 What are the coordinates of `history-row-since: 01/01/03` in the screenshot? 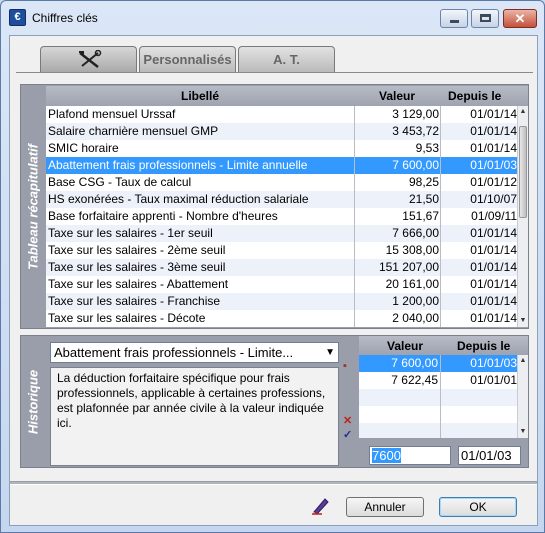 It's located at (493, 363).